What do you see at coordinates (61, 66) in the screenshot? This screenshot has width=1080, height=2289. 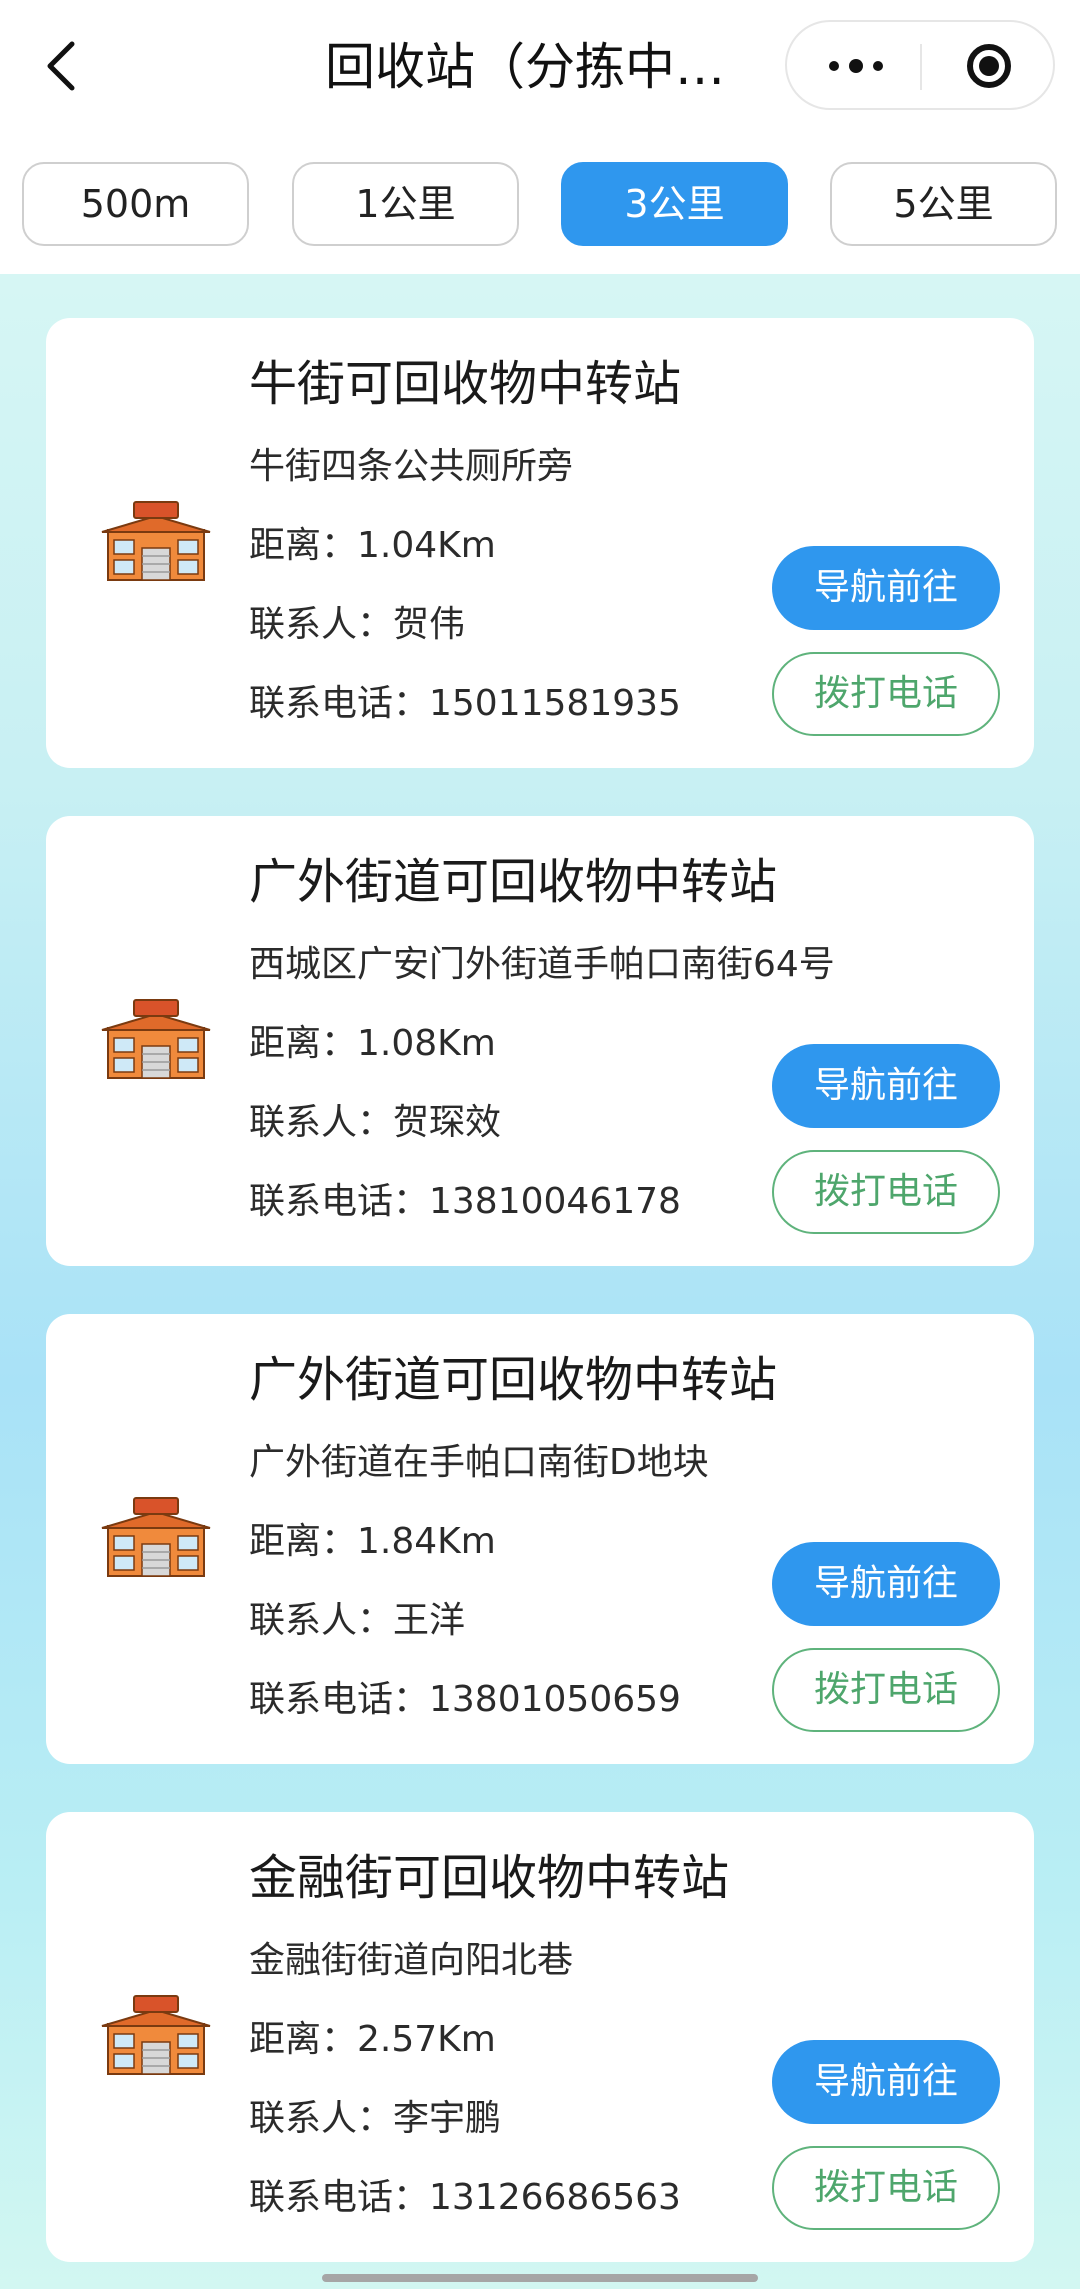 I see `chevron-left-icon` at bounding box center [61, 66].